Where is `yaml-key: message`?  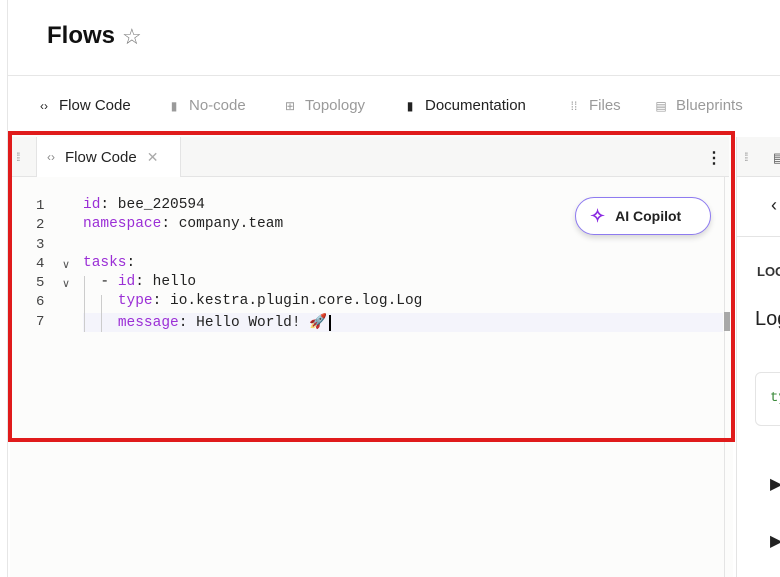 yaml-key: message is located at coordinates (148, 323).